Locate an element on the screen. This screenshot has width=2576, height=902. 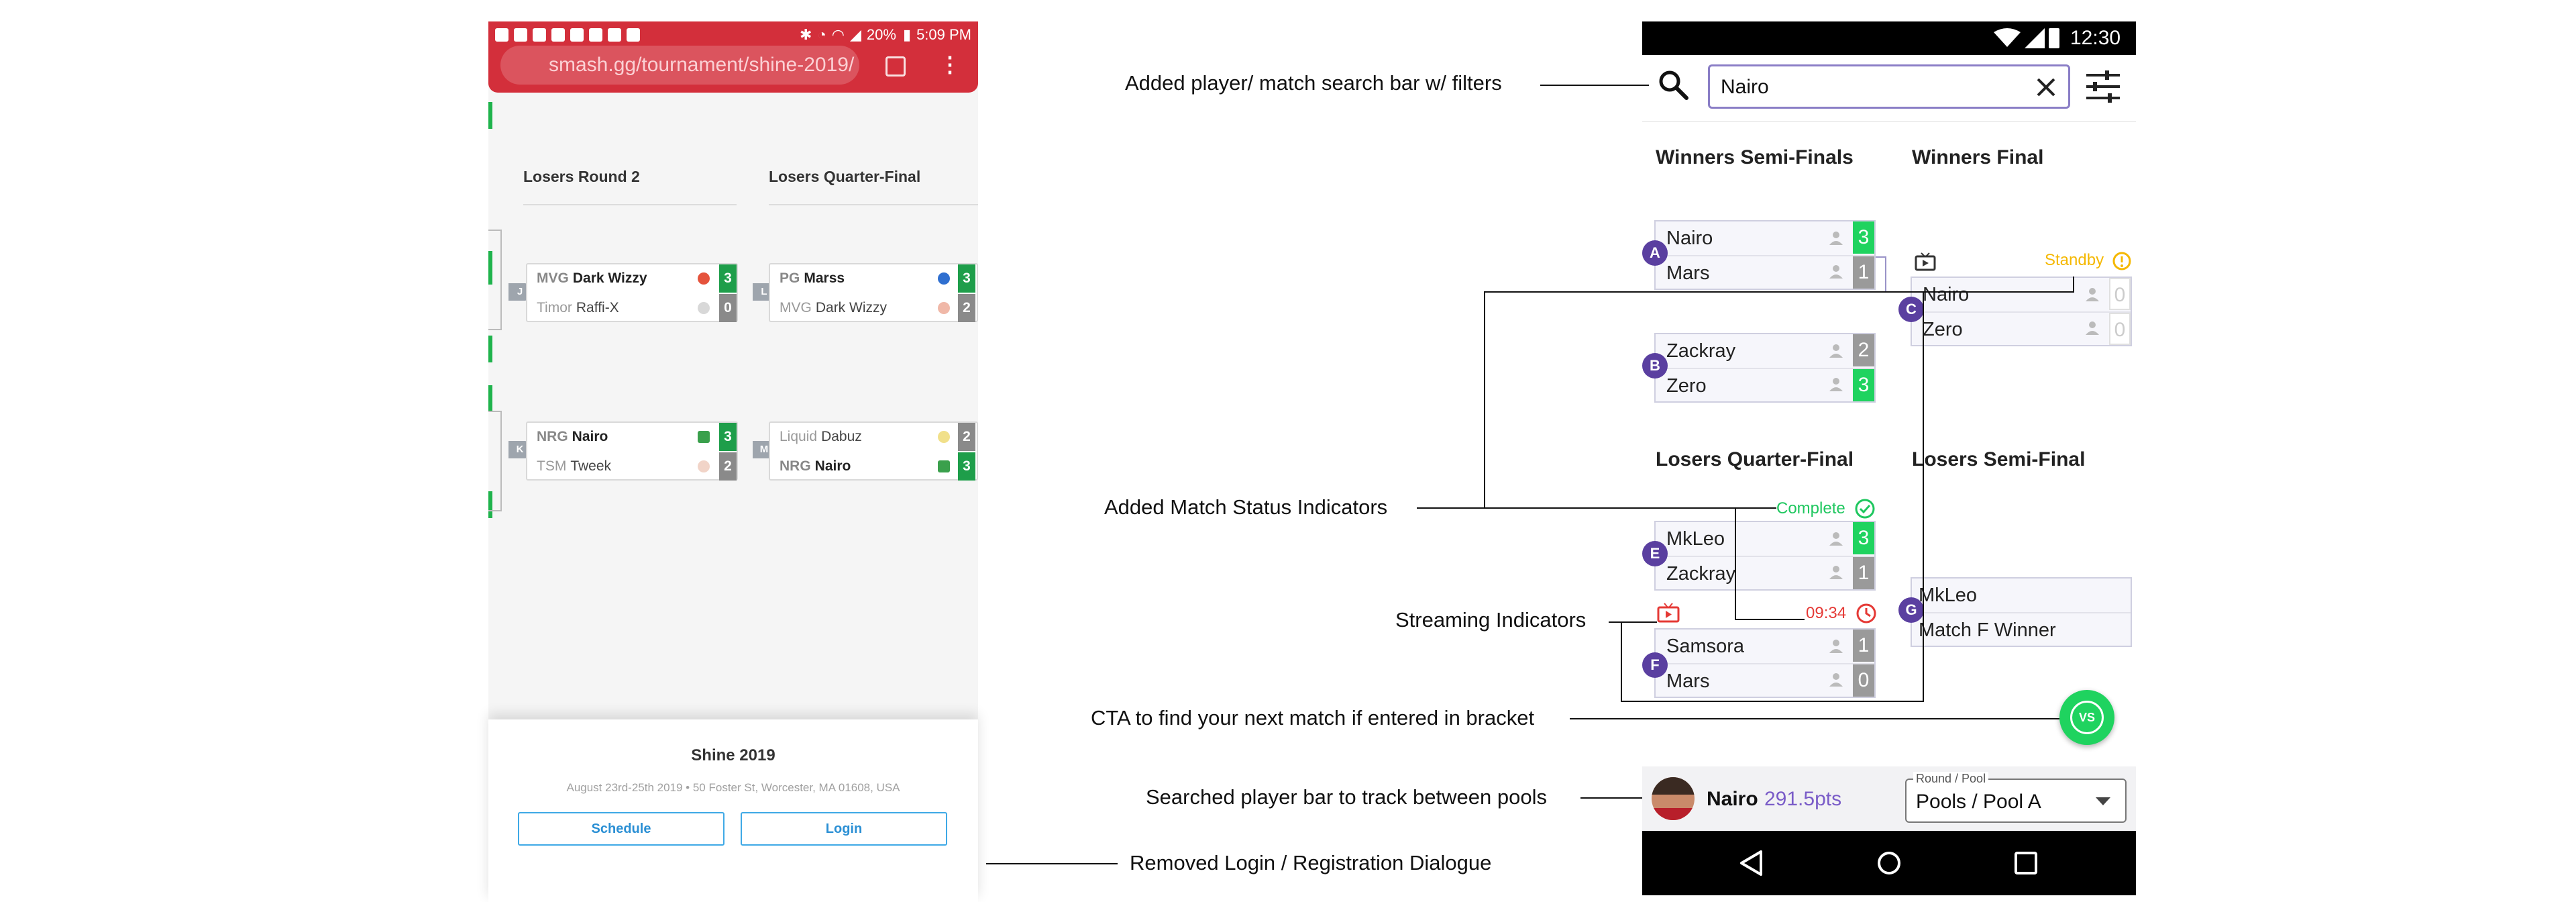
bracket-match: Liquid Dabuz 2 NRG Nairo 3 is located at coordinates (873, 451).